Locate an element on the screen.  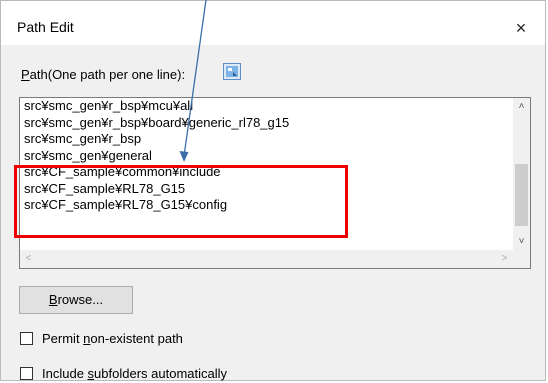
path-label: Path(One path per one line): is located at coordinates (103, 74).